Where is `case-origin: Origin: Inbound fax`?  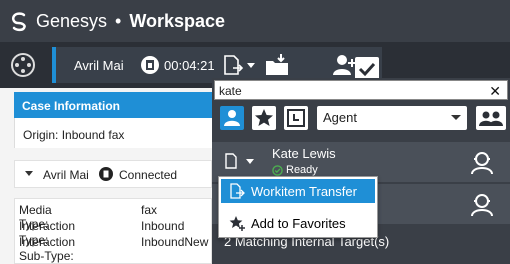
case-origin: Origin: Inbound fax is located at coordinates (113, 133).